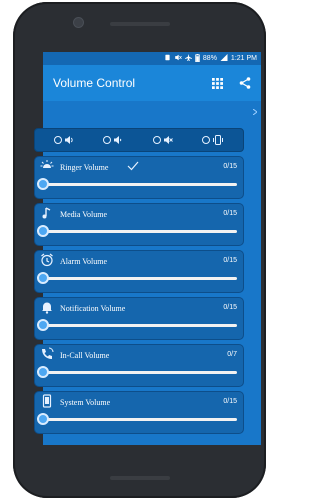 The image size is (320, 500). I want to click on ringer-mode-bar, so click(139, 140).